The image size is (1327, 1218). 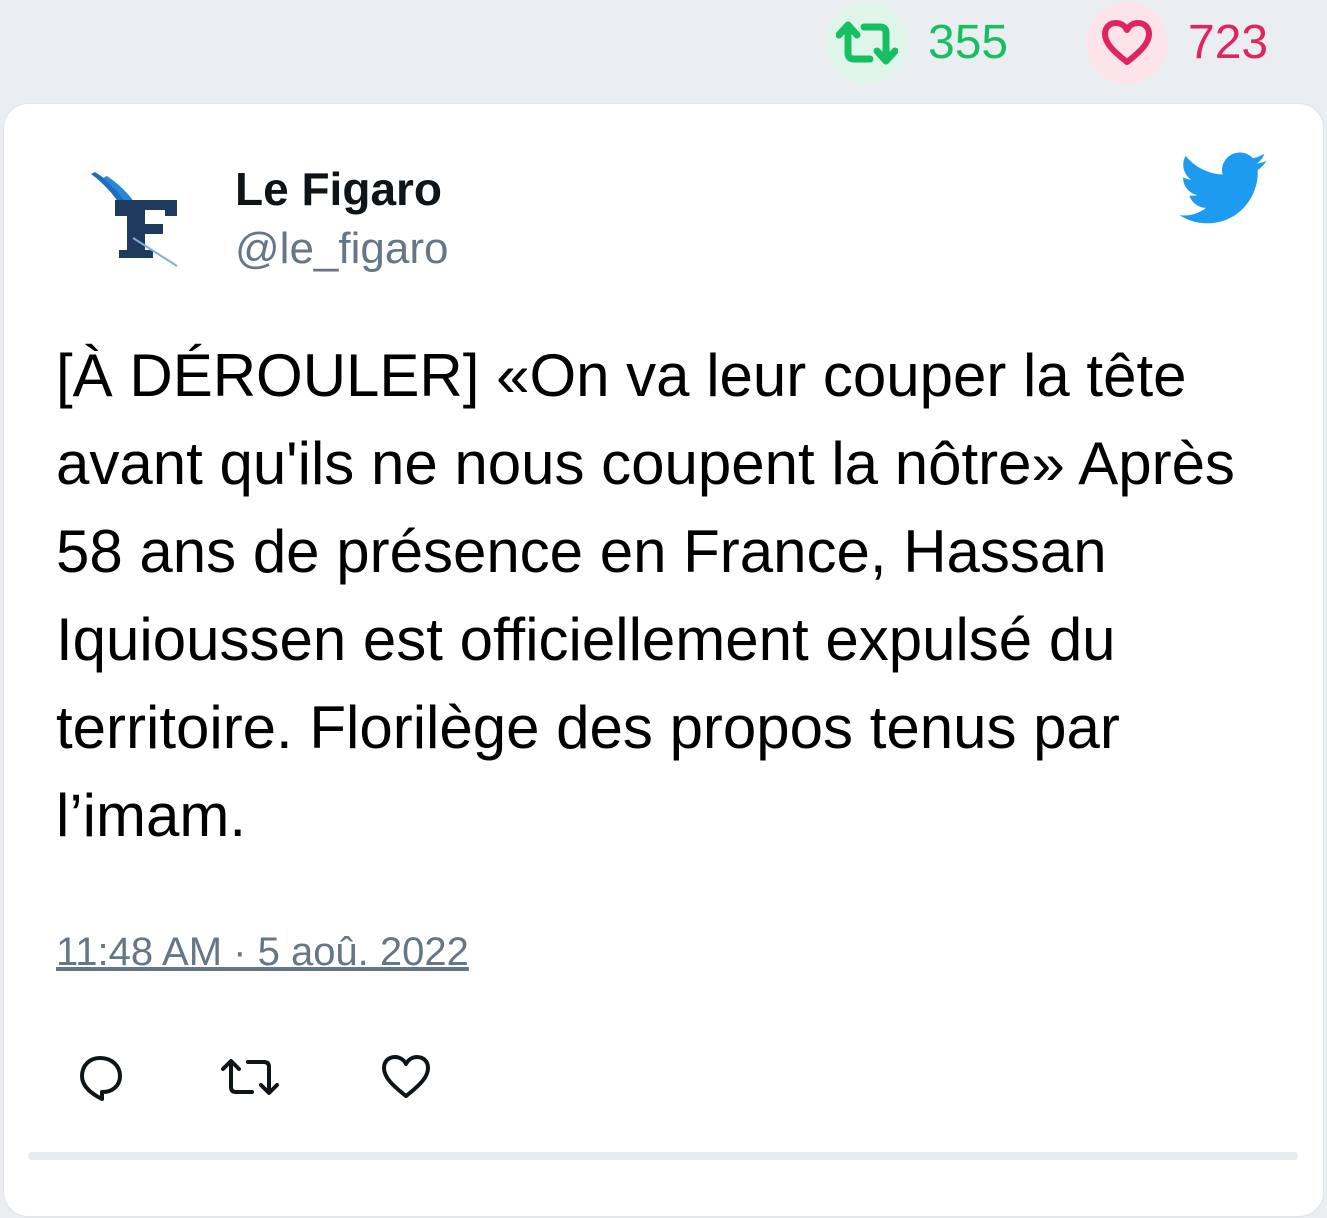 I want to click on avatar, so click(x=131, y=219).